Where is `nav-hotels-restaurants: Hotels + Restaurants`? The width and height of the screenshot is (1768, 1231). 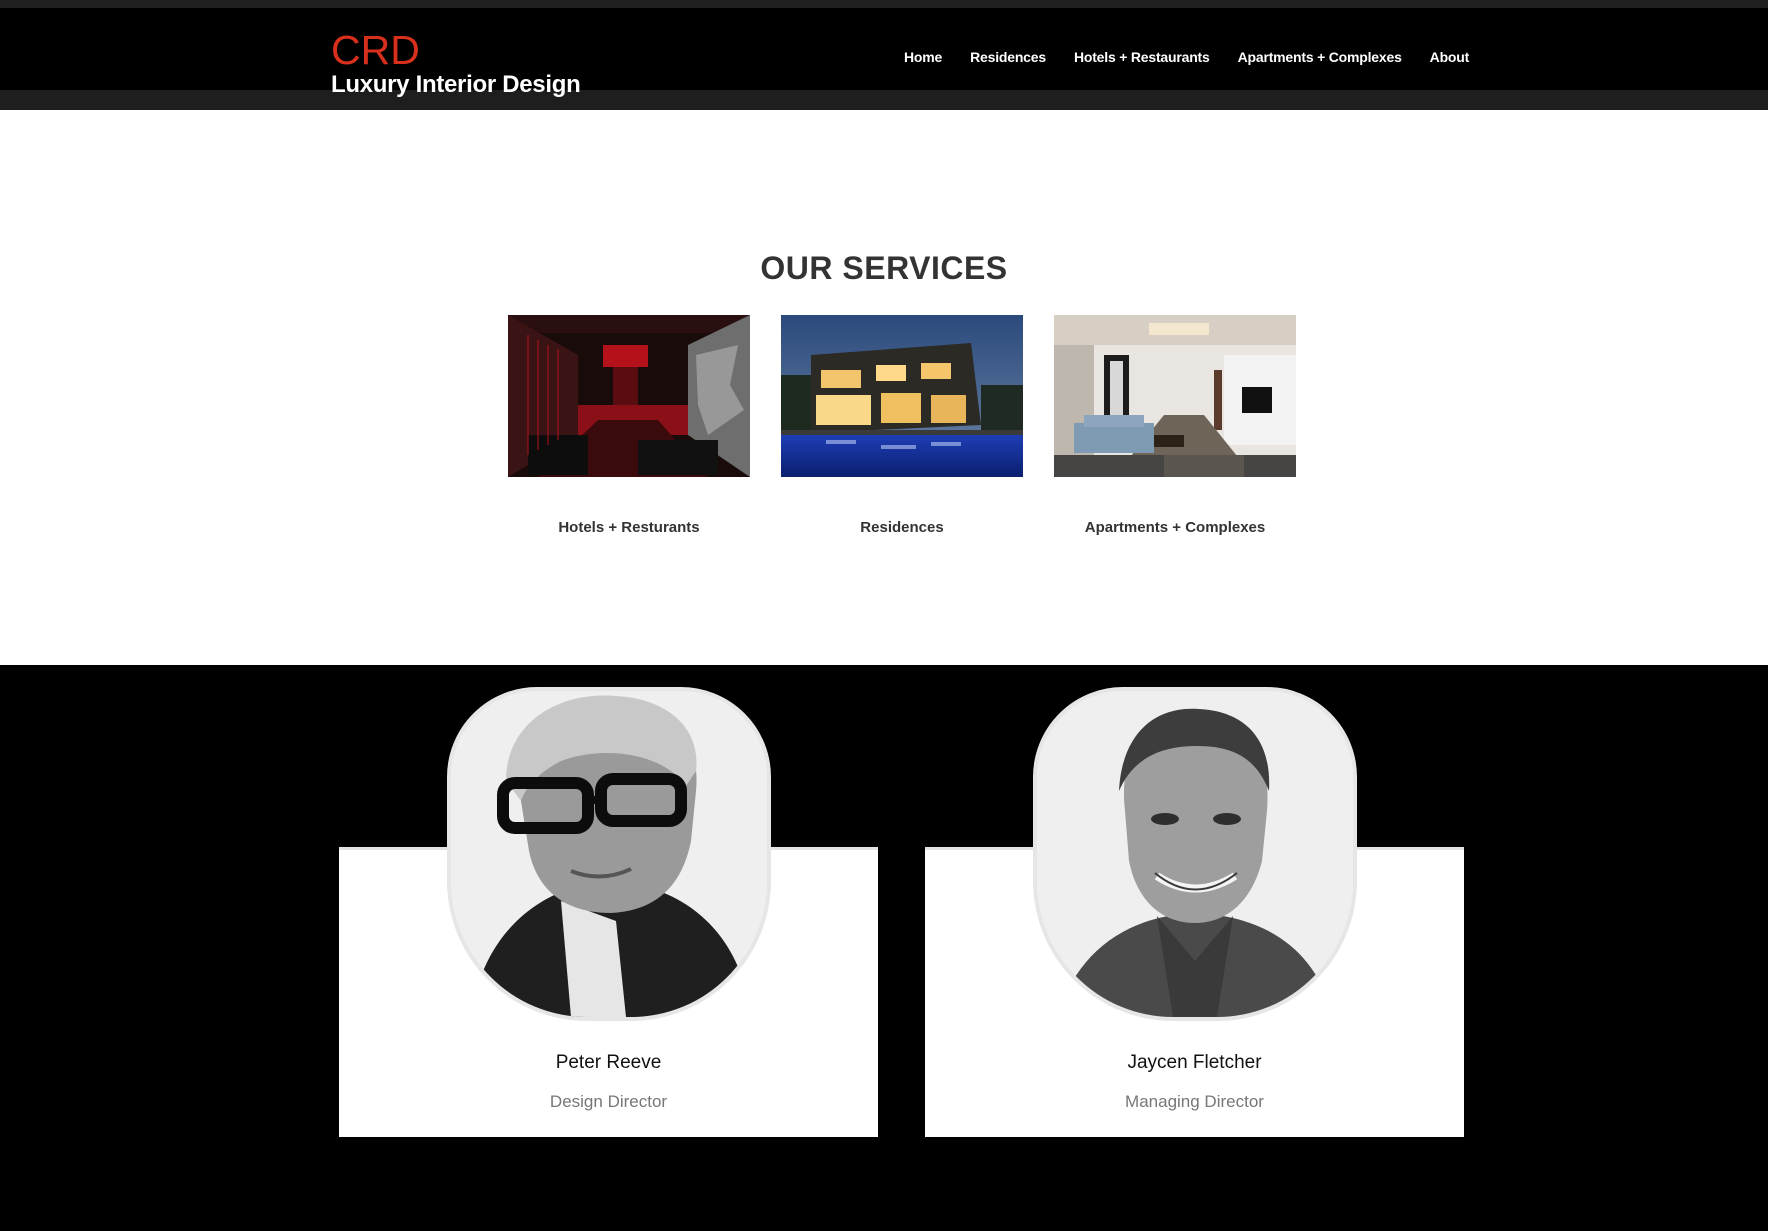
nav-hotels-restaurants: Hotels + Restaurants is located at coordinates (1142, 57).